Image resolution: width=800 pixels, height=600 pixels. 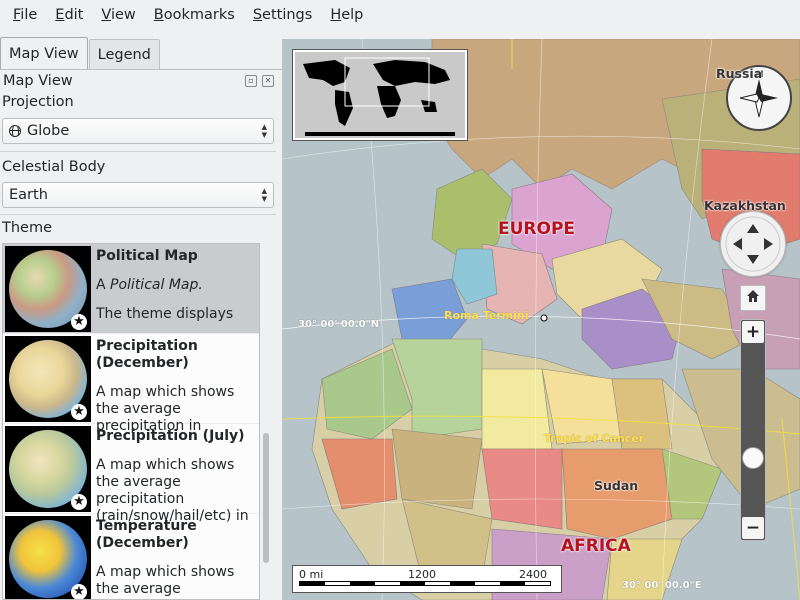 I want to click on menu-edit: Edit, so click(x=69, y=15).